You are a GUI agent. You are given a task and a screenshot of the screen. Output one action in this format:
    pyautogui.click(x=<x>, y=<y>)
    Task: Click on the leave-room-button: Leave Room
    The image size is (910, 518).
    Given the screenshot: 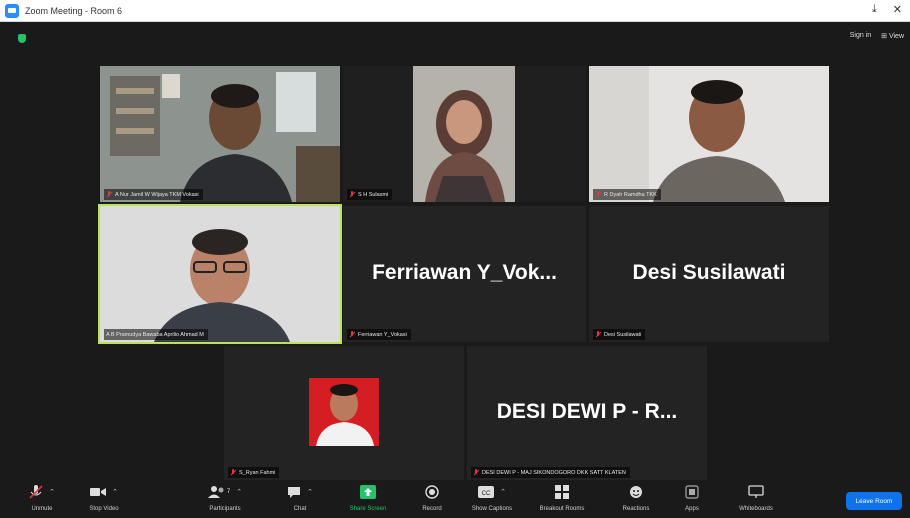 What is the action you would take?
    pyautogui.click(x=874, y=501)
    